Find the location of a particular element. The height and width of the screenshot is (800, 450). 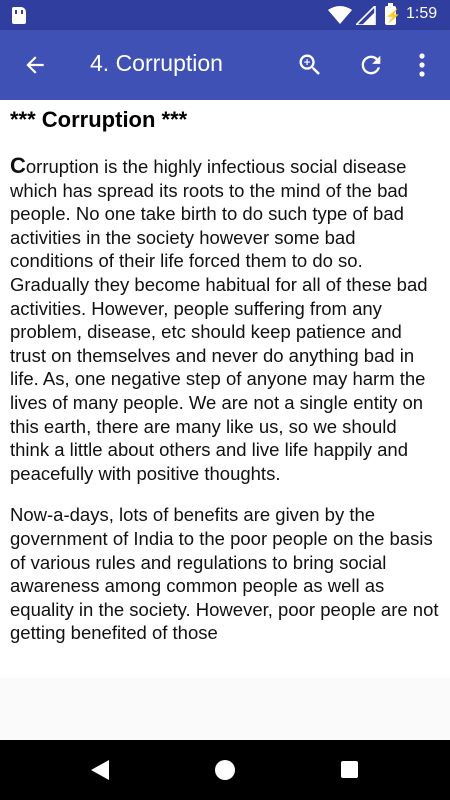

status-time: 1:59 is located at coordinates (422, 13).